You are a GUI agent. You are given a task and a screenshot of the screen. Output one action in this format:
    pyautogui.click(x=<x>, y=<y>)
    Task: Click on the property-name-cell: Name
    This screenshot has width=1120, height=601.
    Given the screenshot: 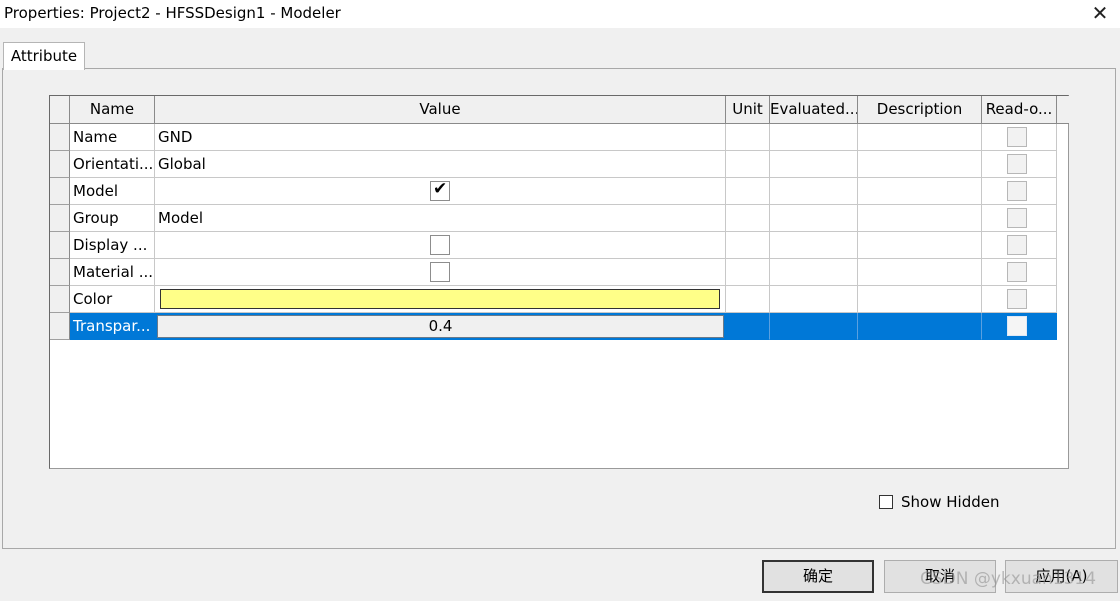 What is the action you would take?
    pyautogui.click(x=112, y=137)
    